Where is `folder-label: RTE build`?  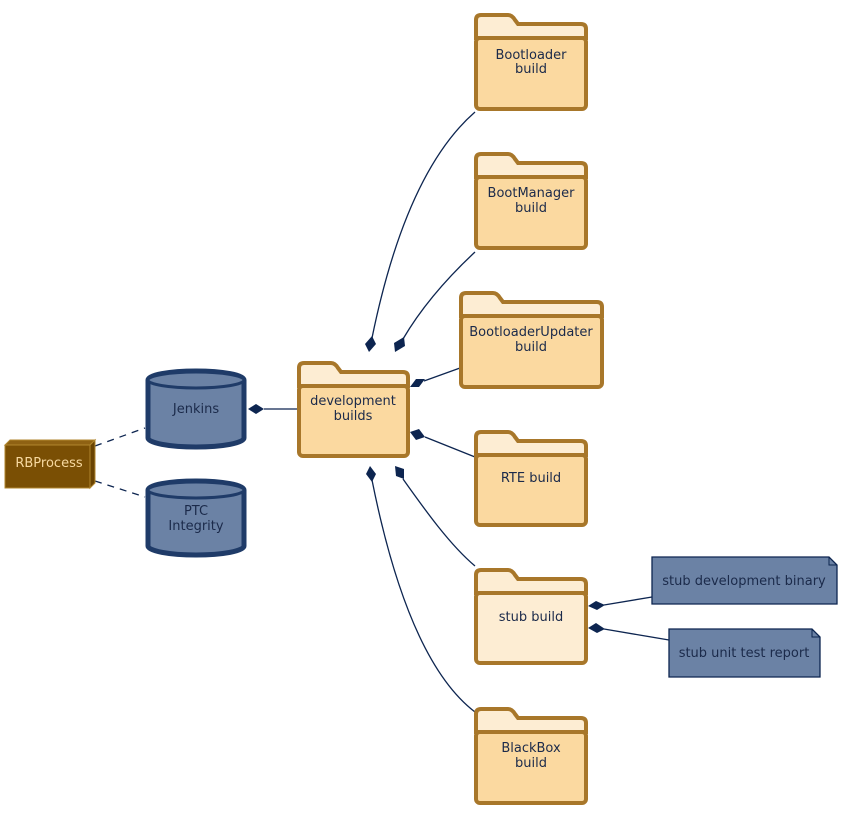
folder-label: RTE build is located at coordinates (531, 478).